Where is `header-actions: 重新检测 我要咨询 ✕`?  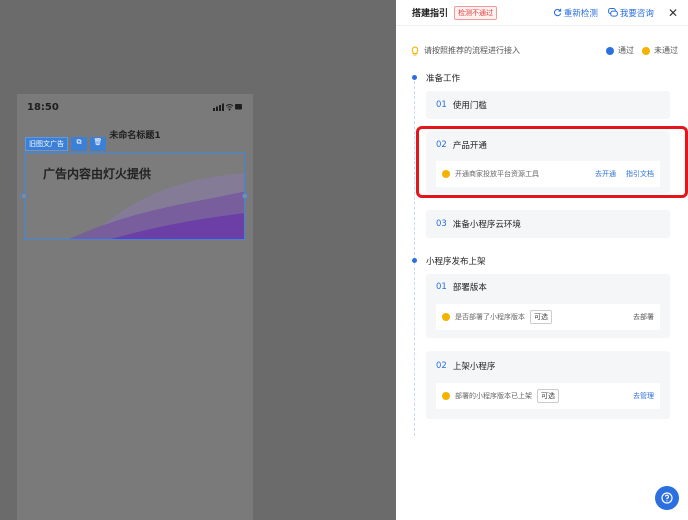 header-actions: 重新检测 我要咨询 ✕ is located at coordinates (615, 13).